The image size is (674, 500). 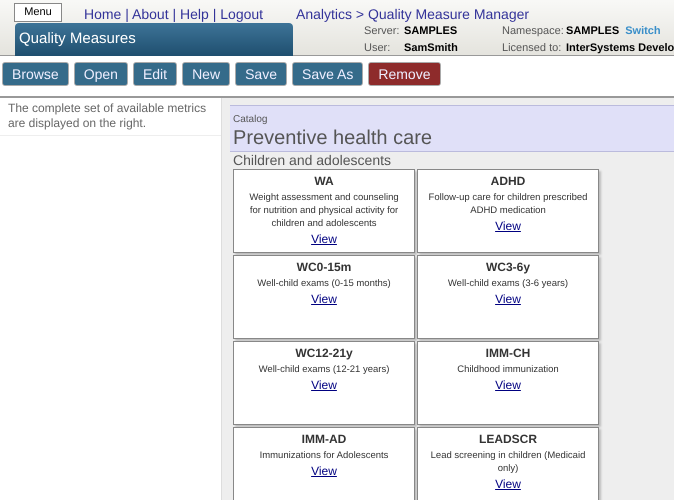 I want to click on remove-button: Remove, so click(x=404, y=74).